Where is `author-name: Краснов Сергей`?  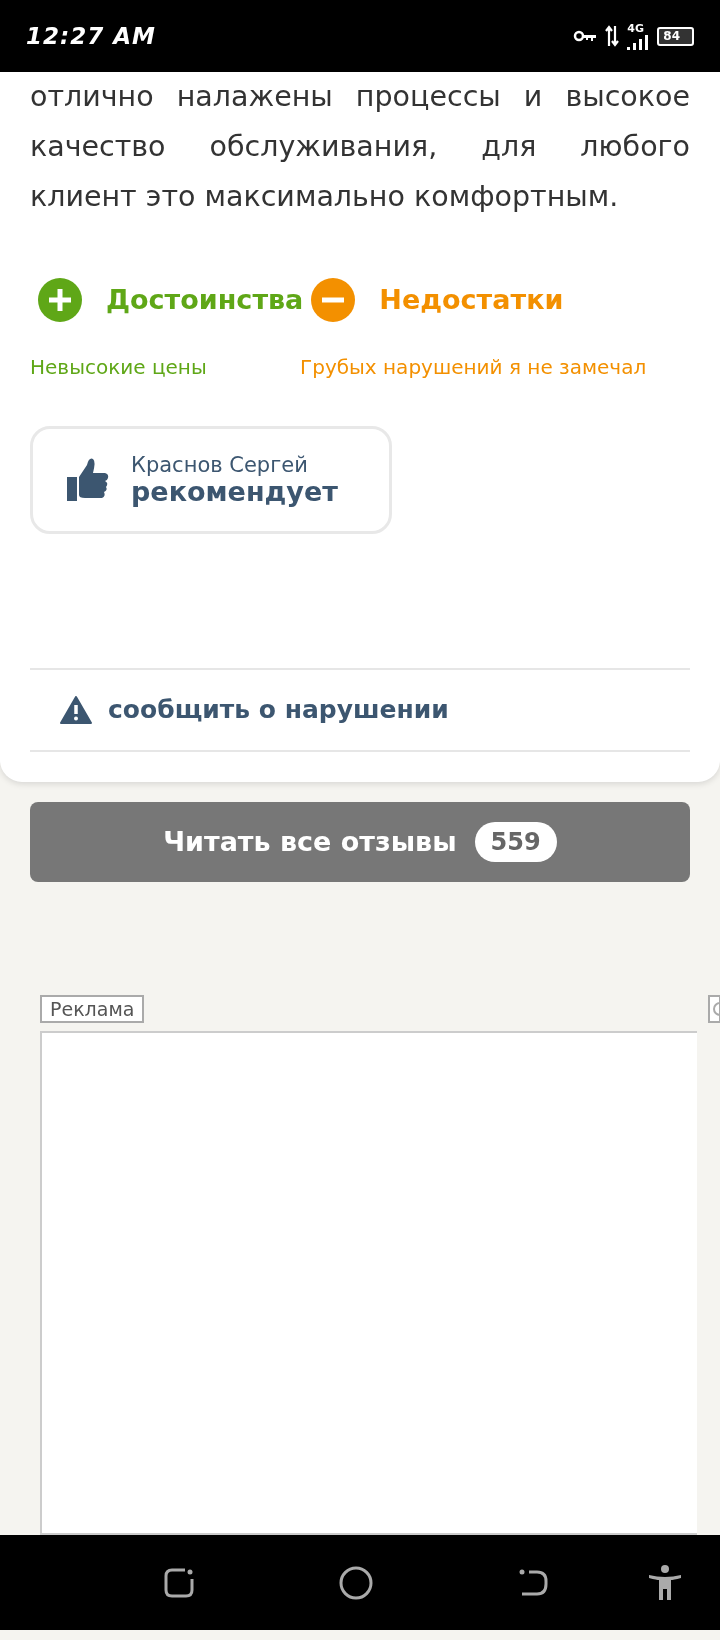 author-name: Краснов Сергей is located at coordinates (220, 465).